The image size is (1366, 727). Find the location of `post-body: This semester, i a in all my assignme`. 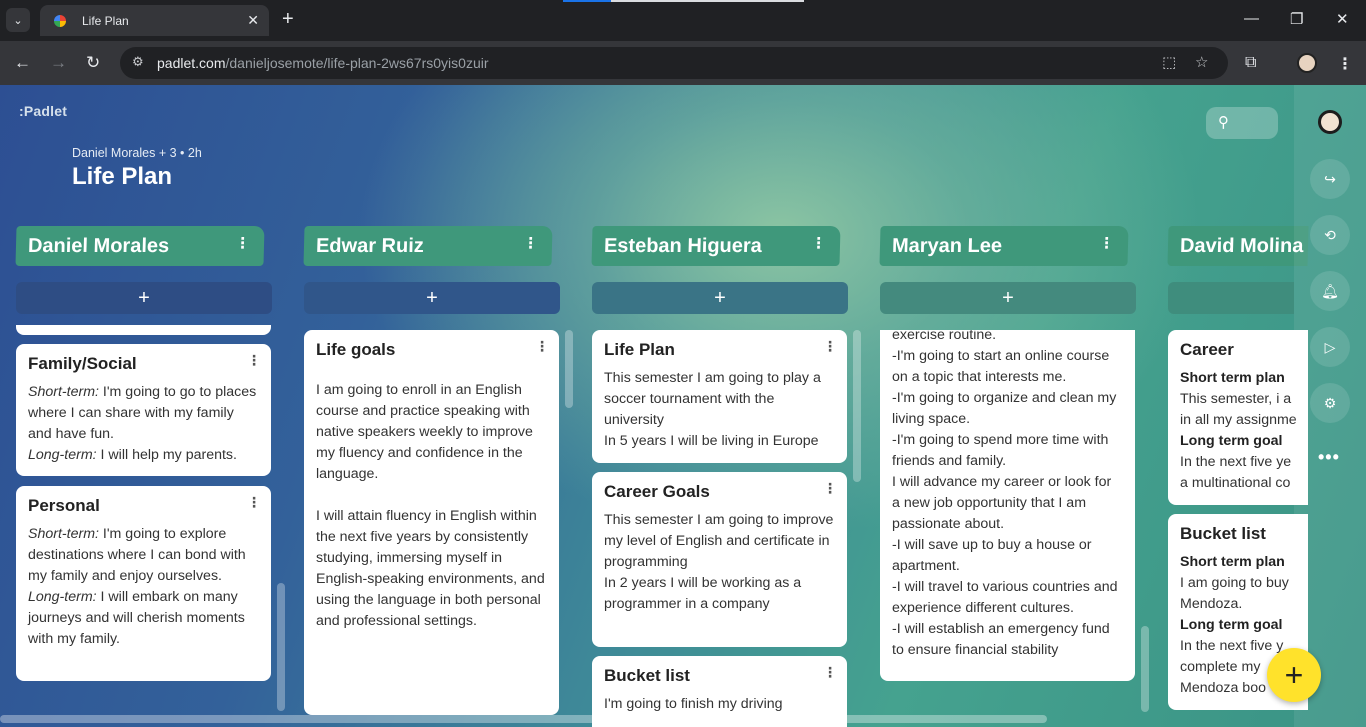

post-body: This semester, i a in all my assignme is located at coordinates (1238, 409).